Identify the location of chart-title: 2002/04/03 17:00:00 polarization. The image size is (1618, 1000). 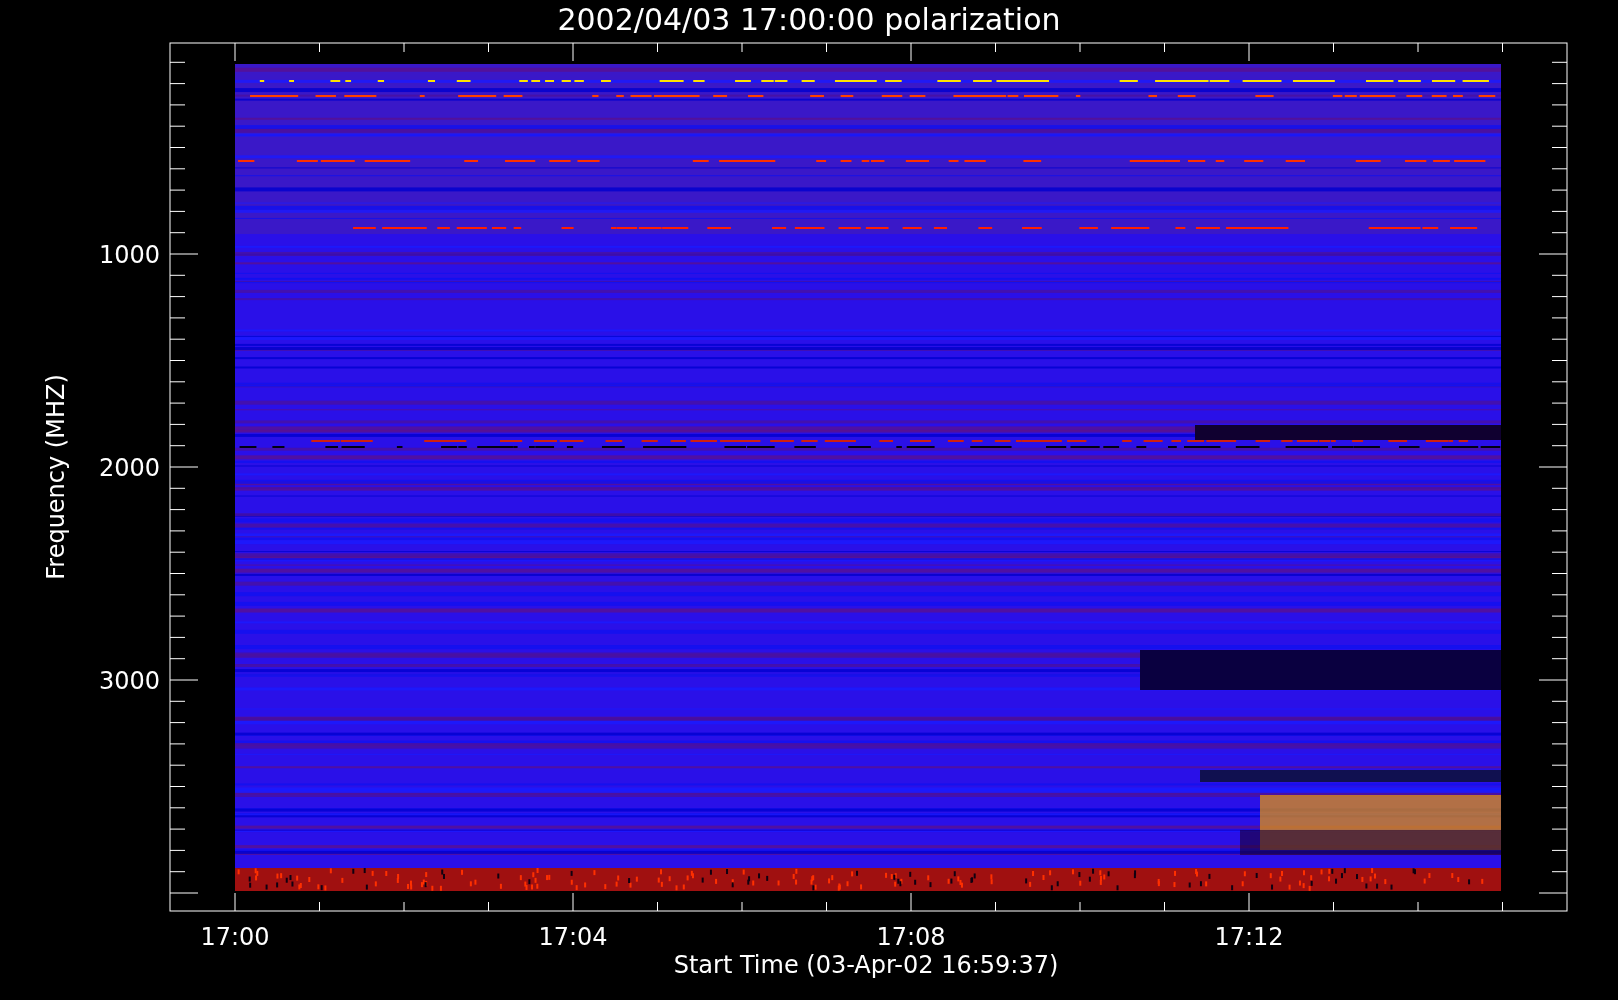
(809, 19).